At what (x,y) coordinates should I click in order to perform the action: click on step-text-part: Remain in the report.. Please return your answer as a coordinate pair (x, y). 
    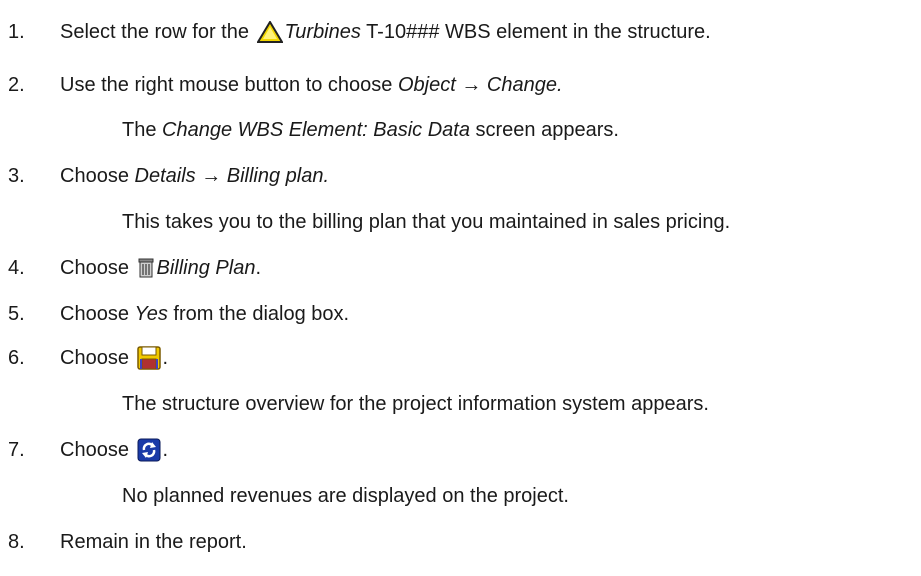
    Looking at the image, I should click on (153, 542).